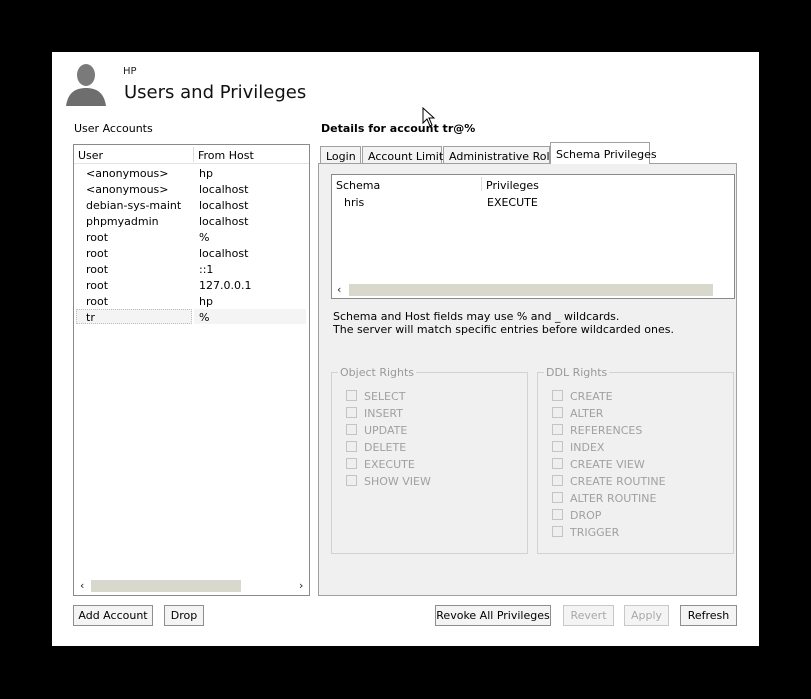  I want to click on object-right-checkbox-label: INSERT, so click(383, 413).